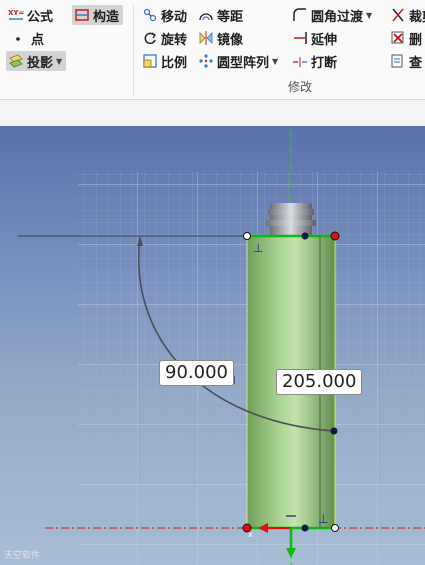  What do you see at coordinates (398, 61) in the screenshot?
I see `check-icon` at bounding box center [398, 61].